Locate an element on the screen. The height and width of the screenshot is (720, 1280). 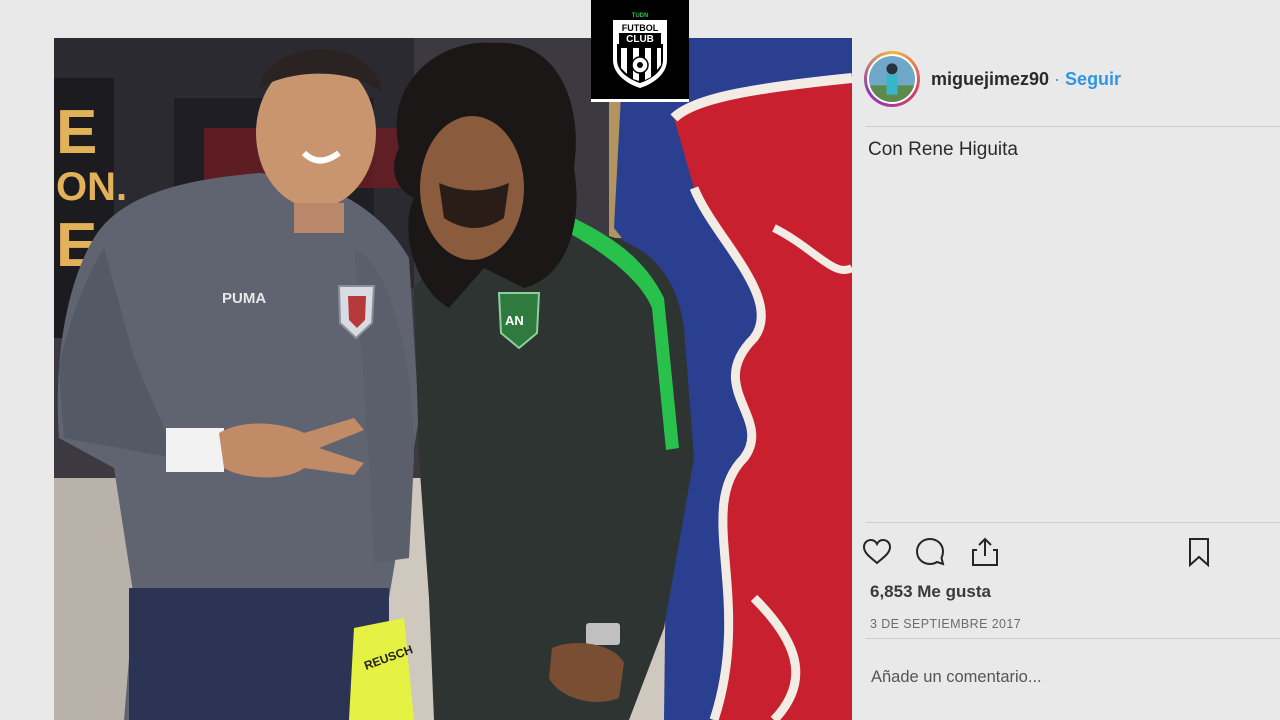
actions-divider is located at coordinates (1073, 522).